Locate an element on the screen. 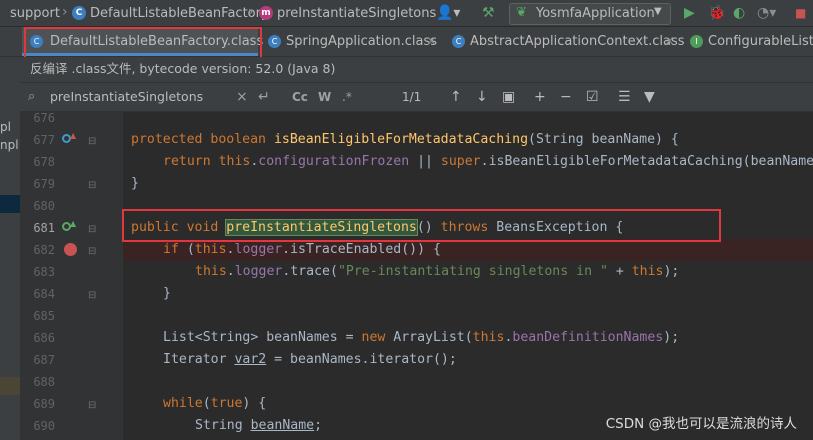 The image size is (813, 440). method-icon: m is located at coordinates (266, 13).